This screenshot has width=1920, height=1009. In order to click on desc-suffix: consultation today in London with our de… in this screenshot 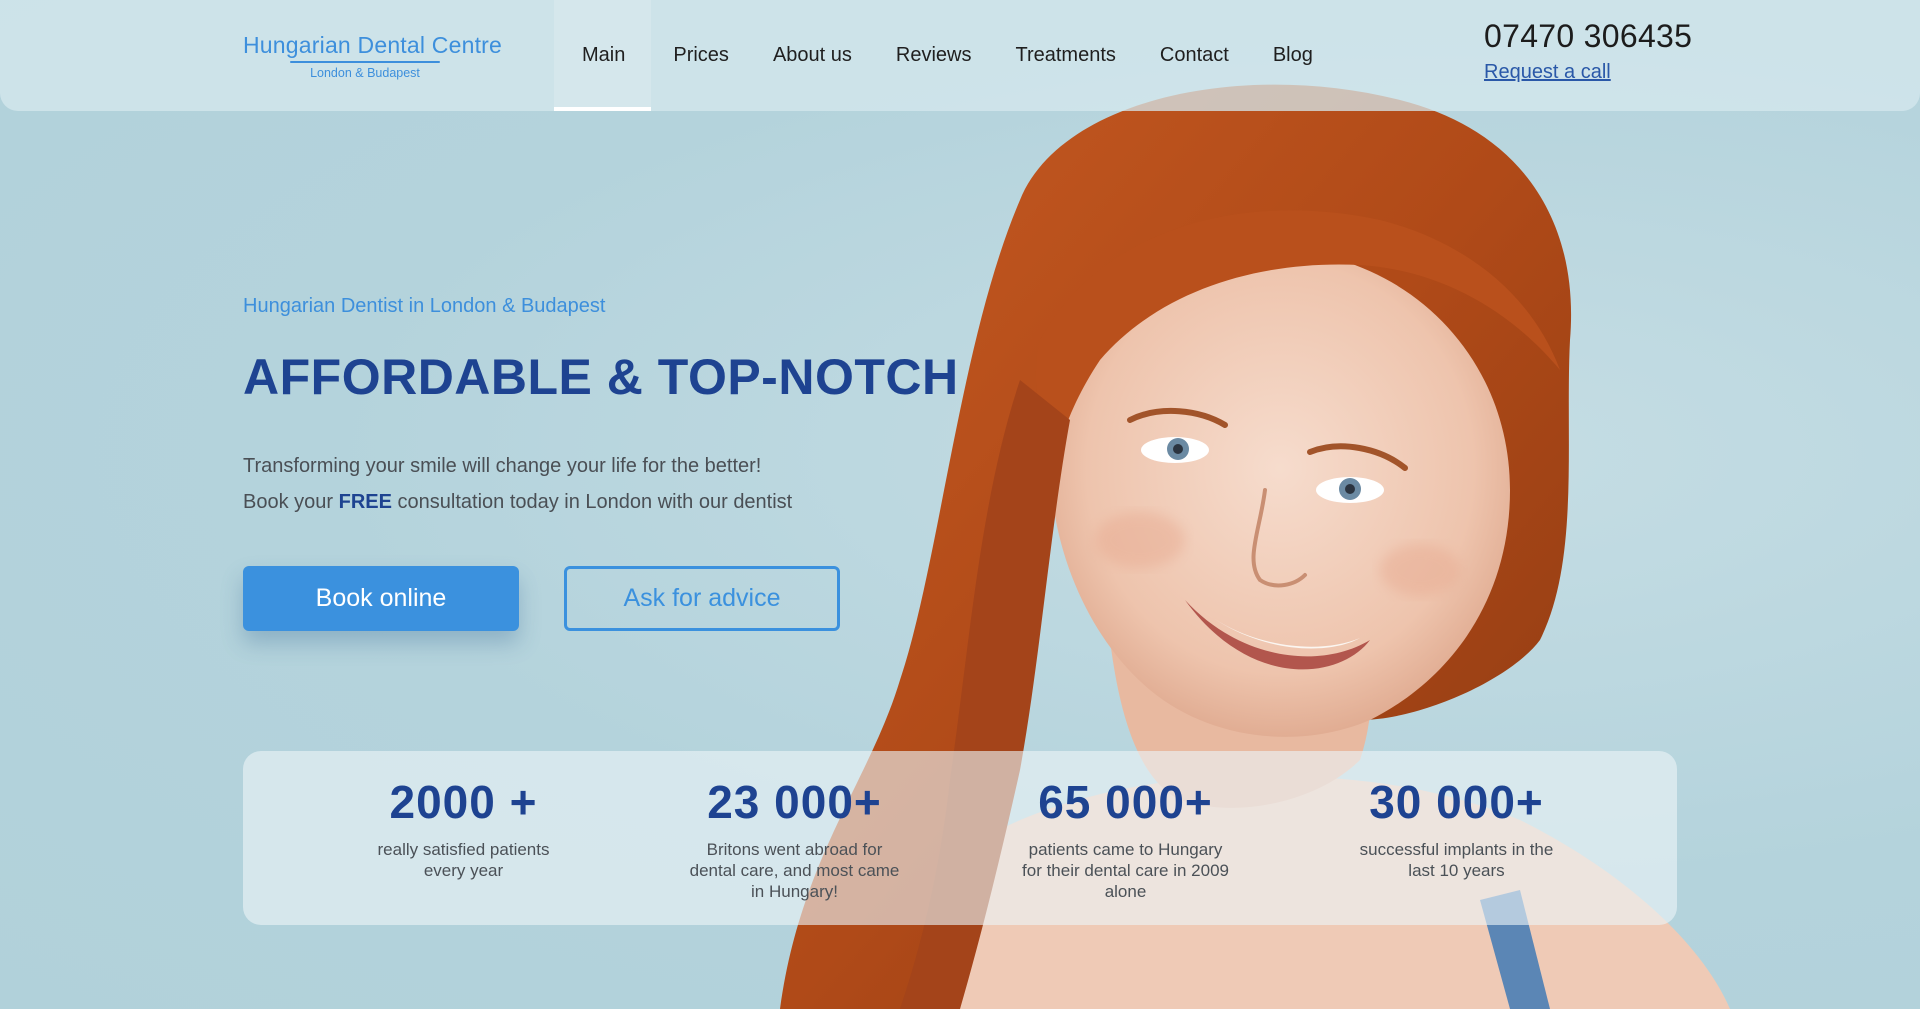, I will do `click(595, 502)`.